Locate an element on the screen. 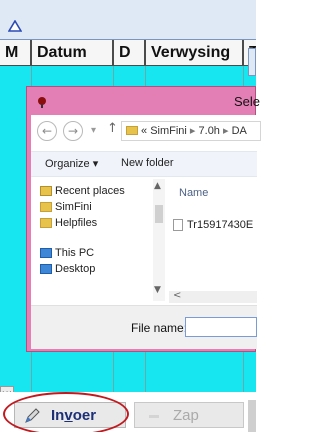 The height and width of the screenshot is (432, 320). computer-icon is located at coordinates (46, 253).